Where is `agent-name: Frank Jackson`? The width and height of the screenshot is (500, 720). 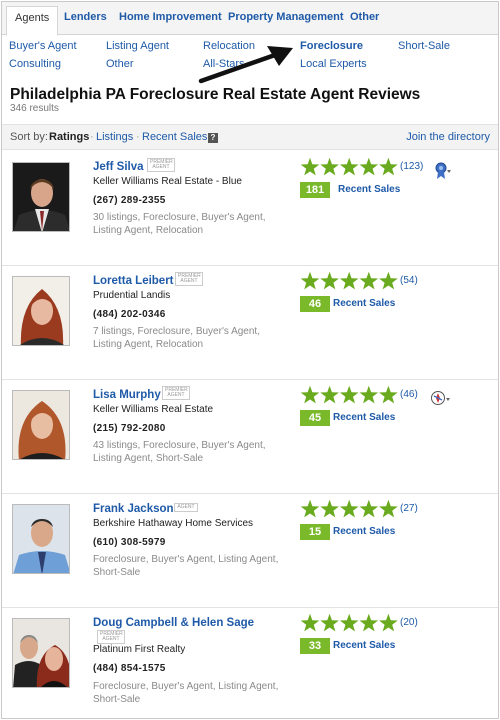
agent-name: Frank Jackson is located at coordinates (133, 509).